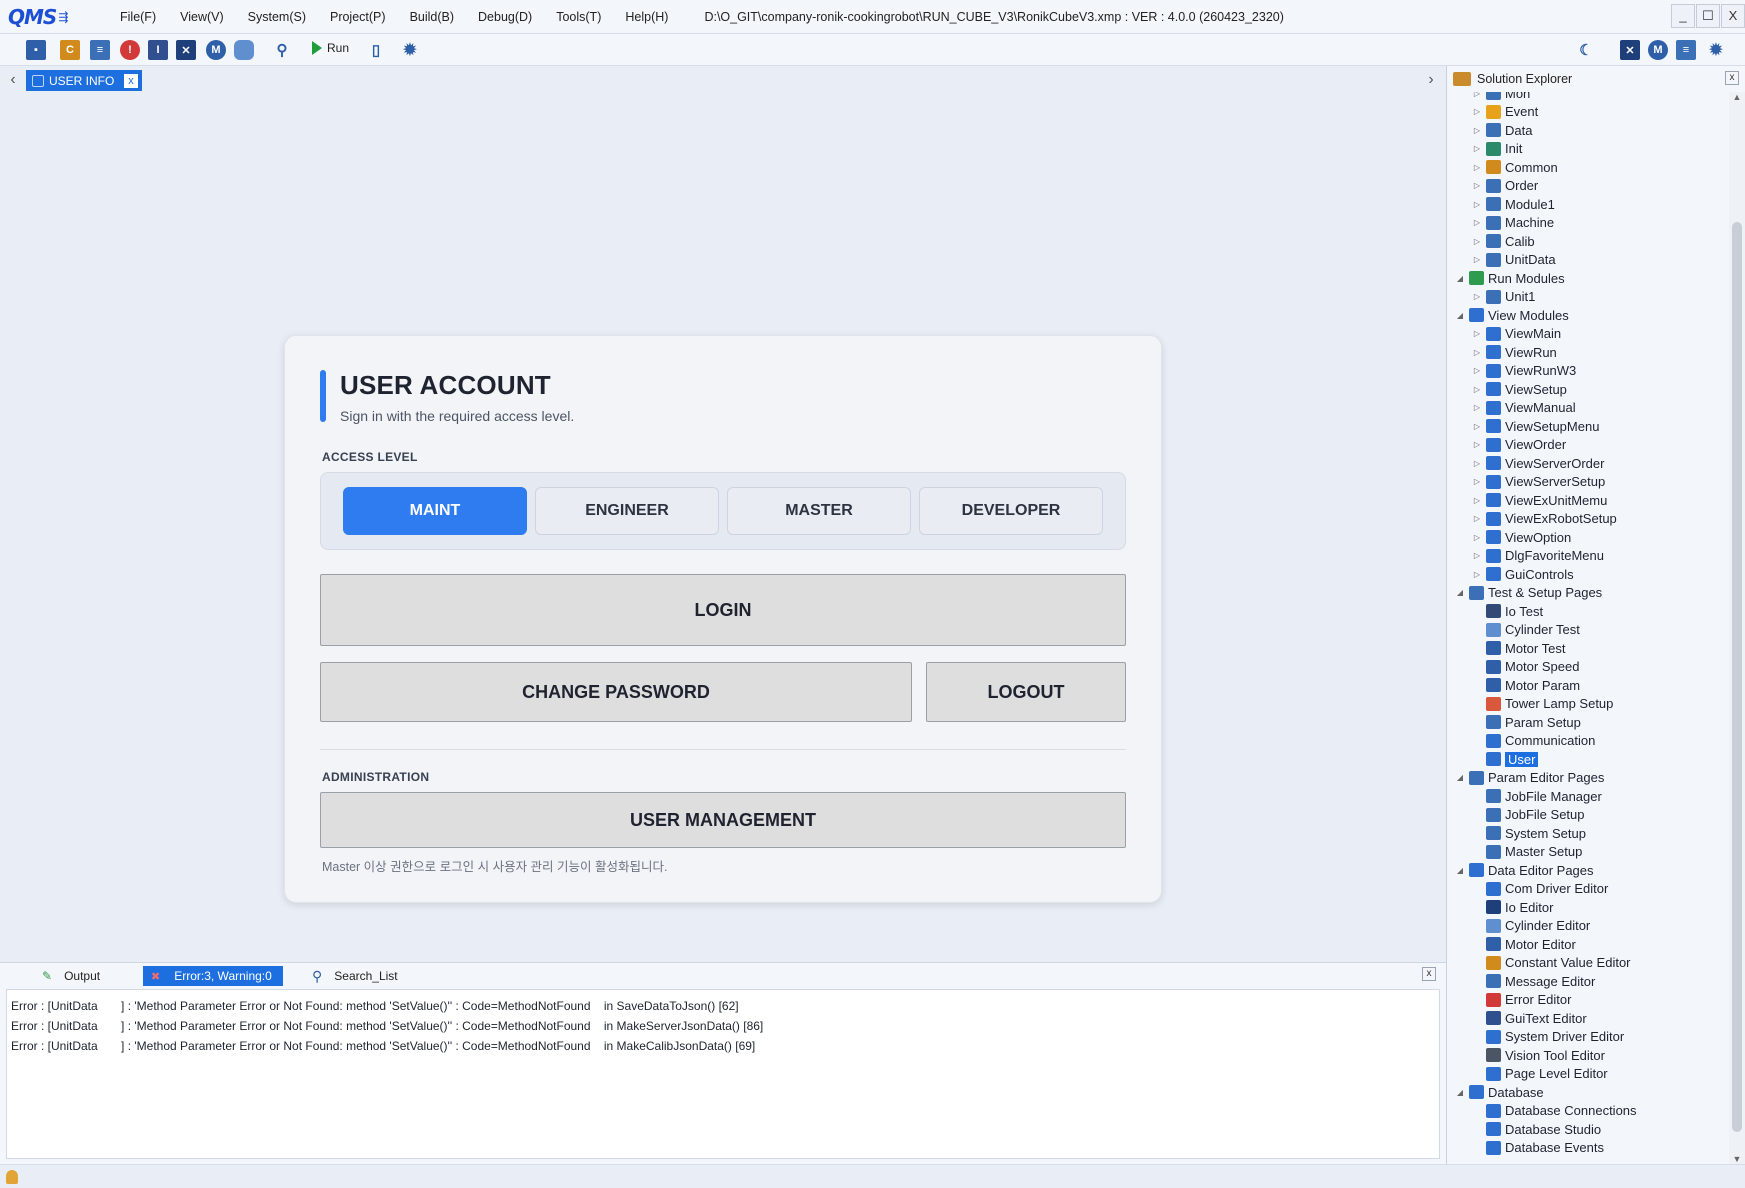 The image size is (1745, 1188). I want to click on motor-shortcut-icon: M, so click(1658, 50).